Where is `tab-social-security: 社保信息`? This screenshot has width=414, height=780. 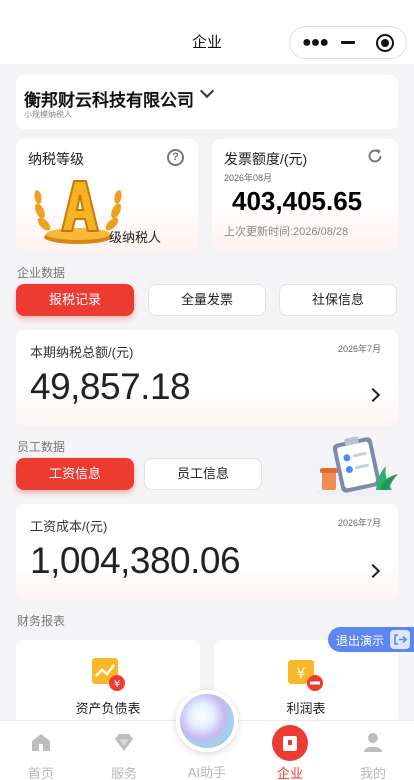 tab-social-security: 社保信息 is located at coordinates (338, 300).